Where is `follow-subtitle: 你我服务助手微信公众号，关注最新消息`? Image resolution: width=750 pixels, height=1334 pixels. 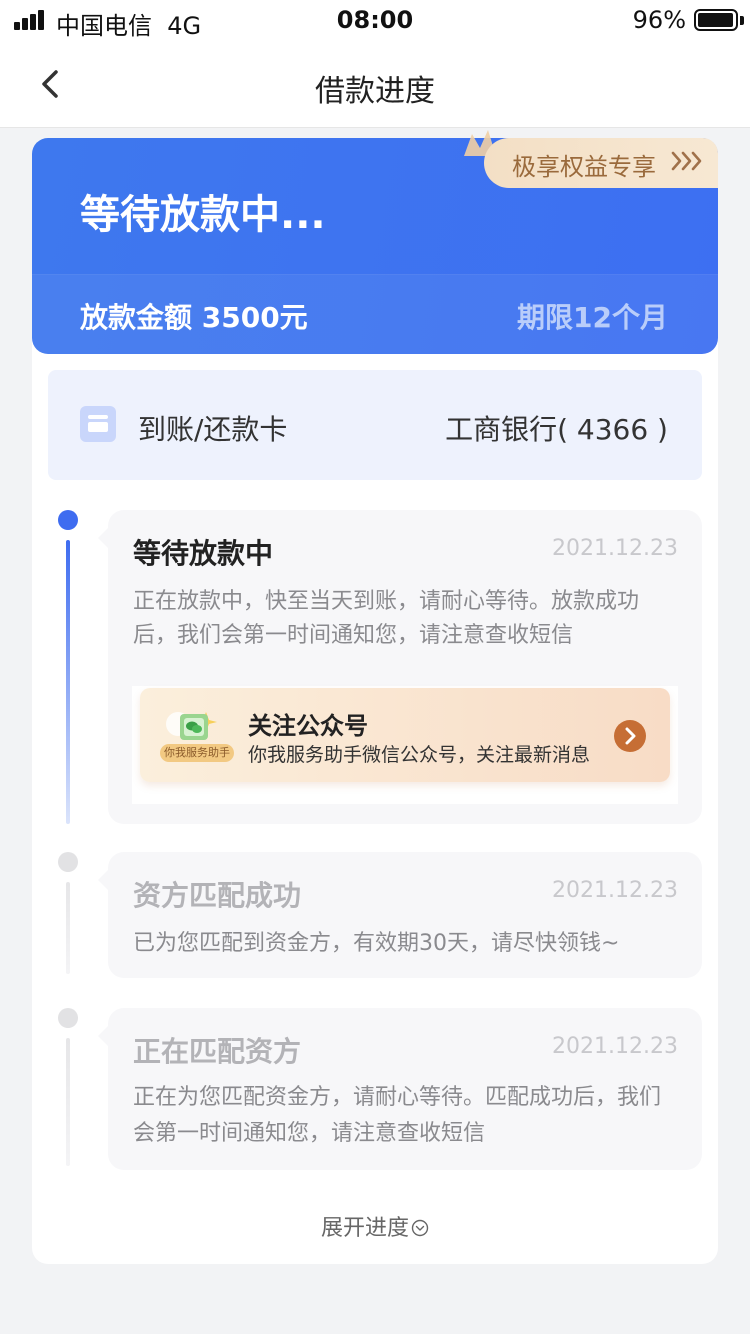
follow-subtitle: 你我服务助手微信公众号，关注最新消息 is located at coordinates (419, 755).